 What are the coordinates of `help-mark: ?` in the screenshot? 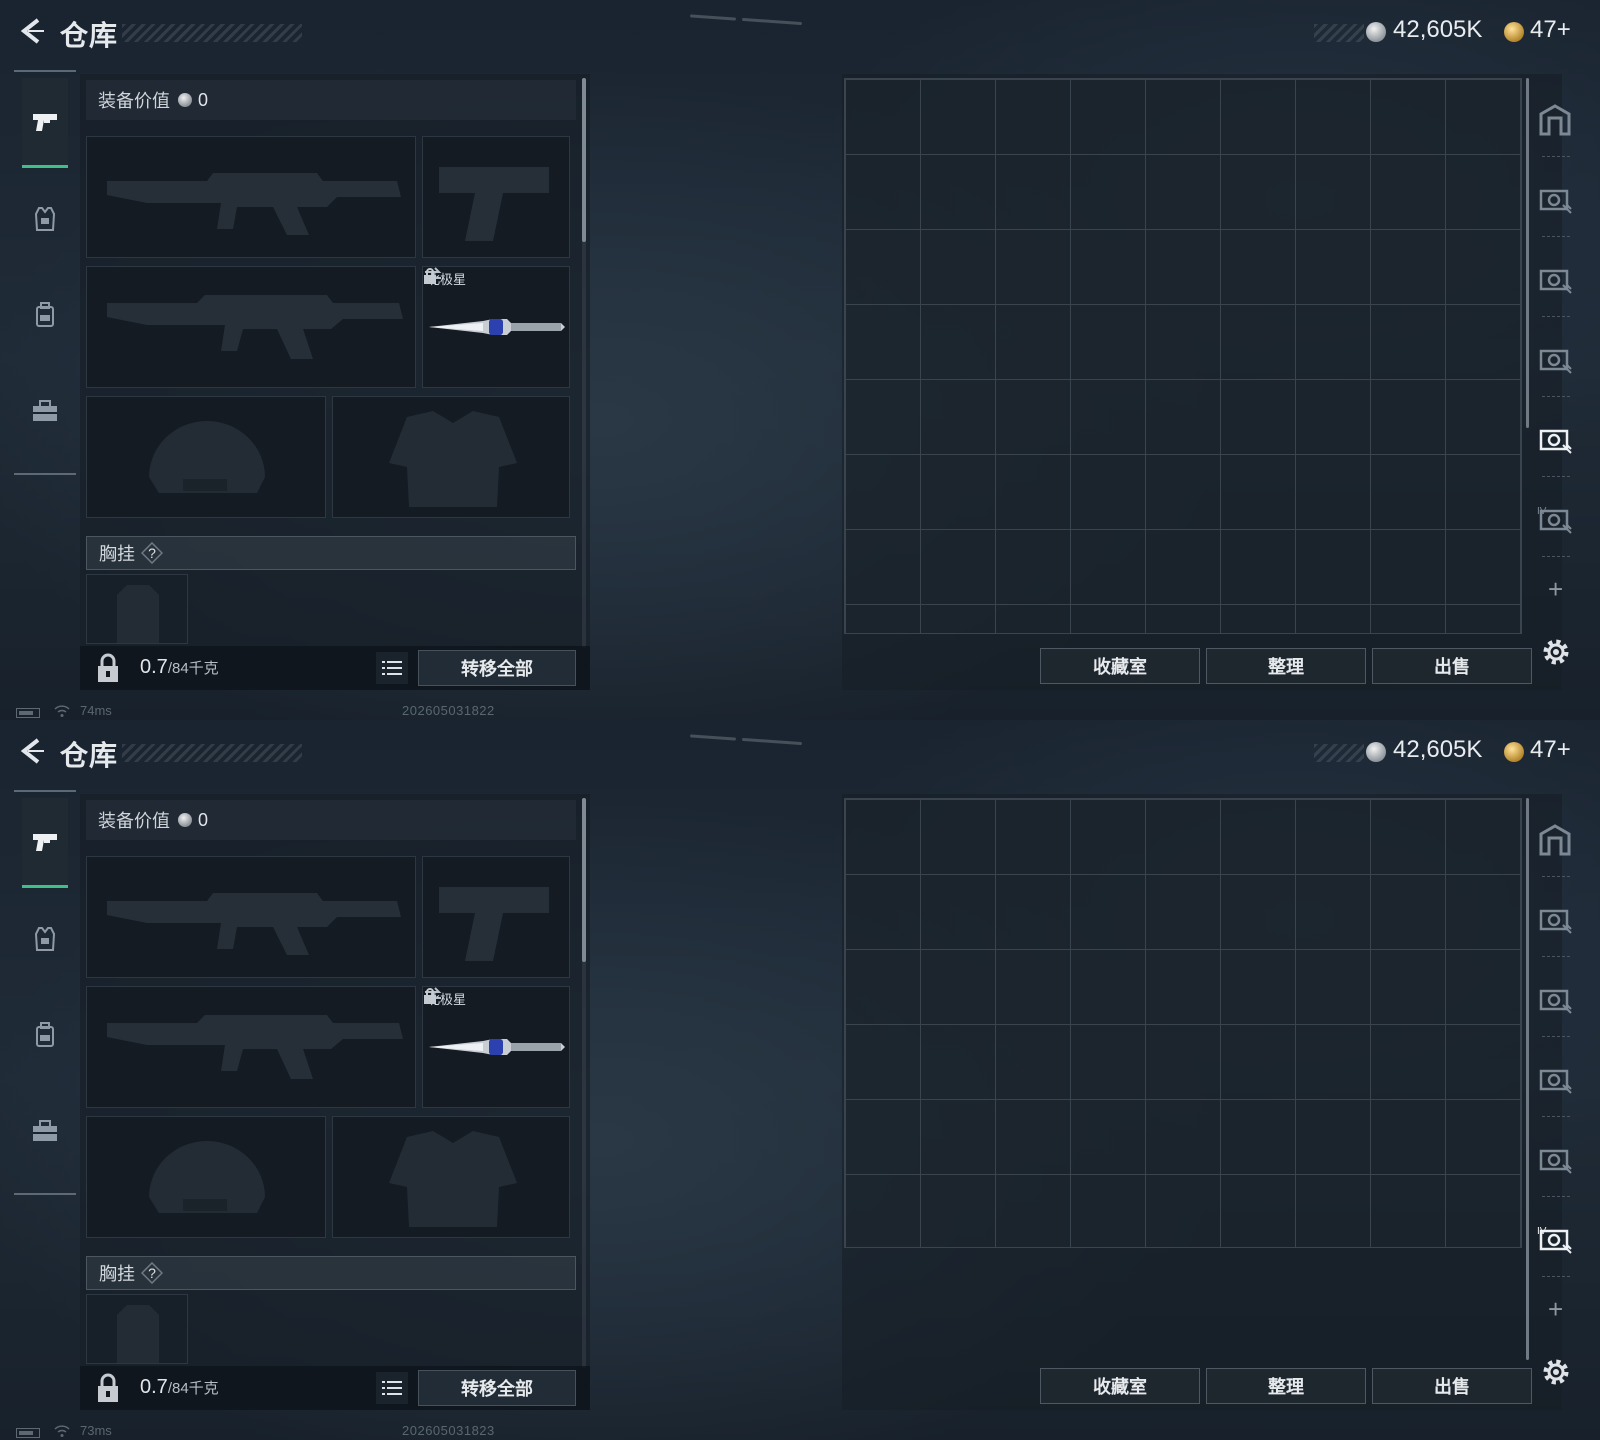 It's located at (152, 553).